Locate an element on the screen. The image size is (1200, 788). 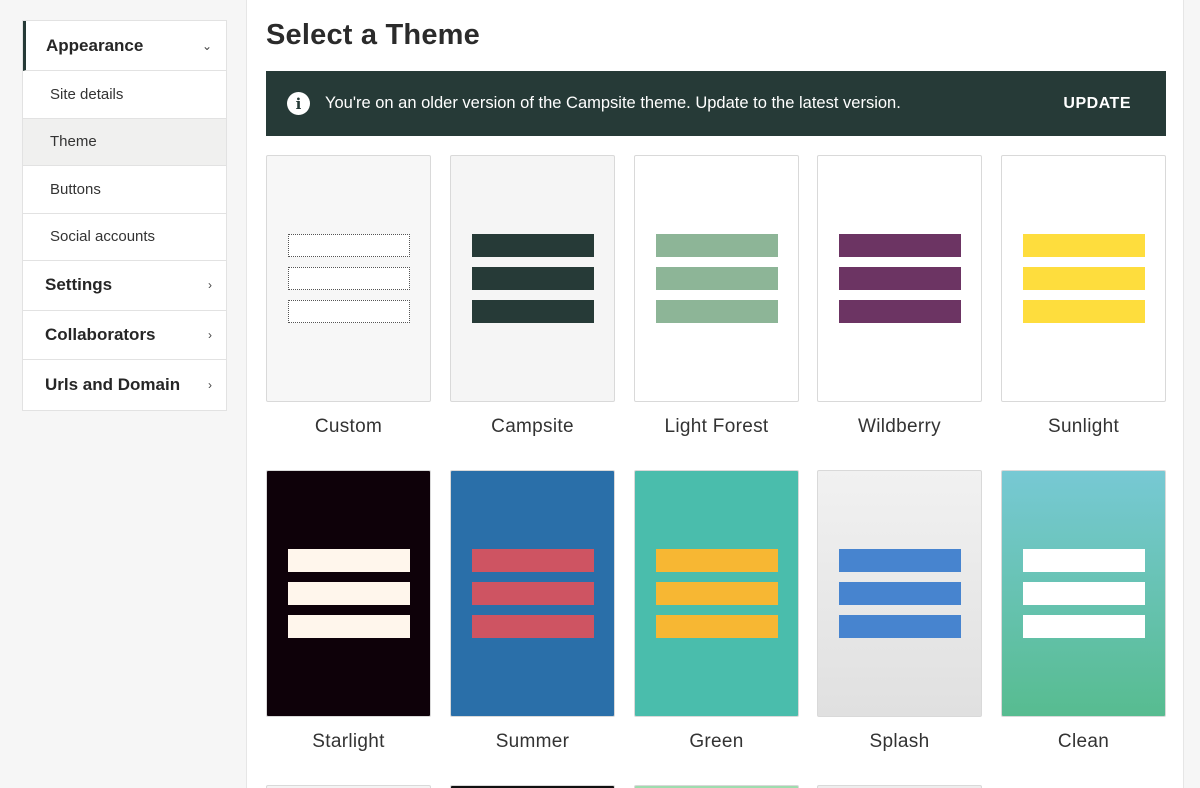
theme-card-sunlight: Sunlight is located at coordinates (1083, 296).